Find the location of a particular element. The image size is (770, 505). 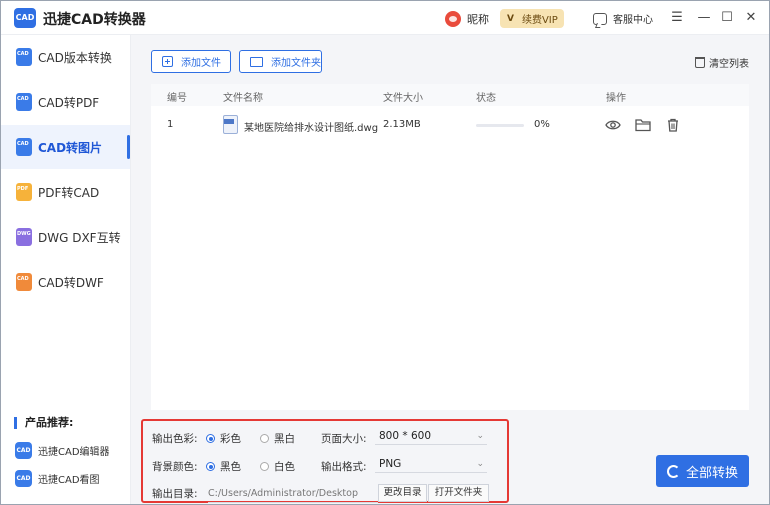

sidebar-item-label: CAD版本转换 is located at coordinates (75, 57).